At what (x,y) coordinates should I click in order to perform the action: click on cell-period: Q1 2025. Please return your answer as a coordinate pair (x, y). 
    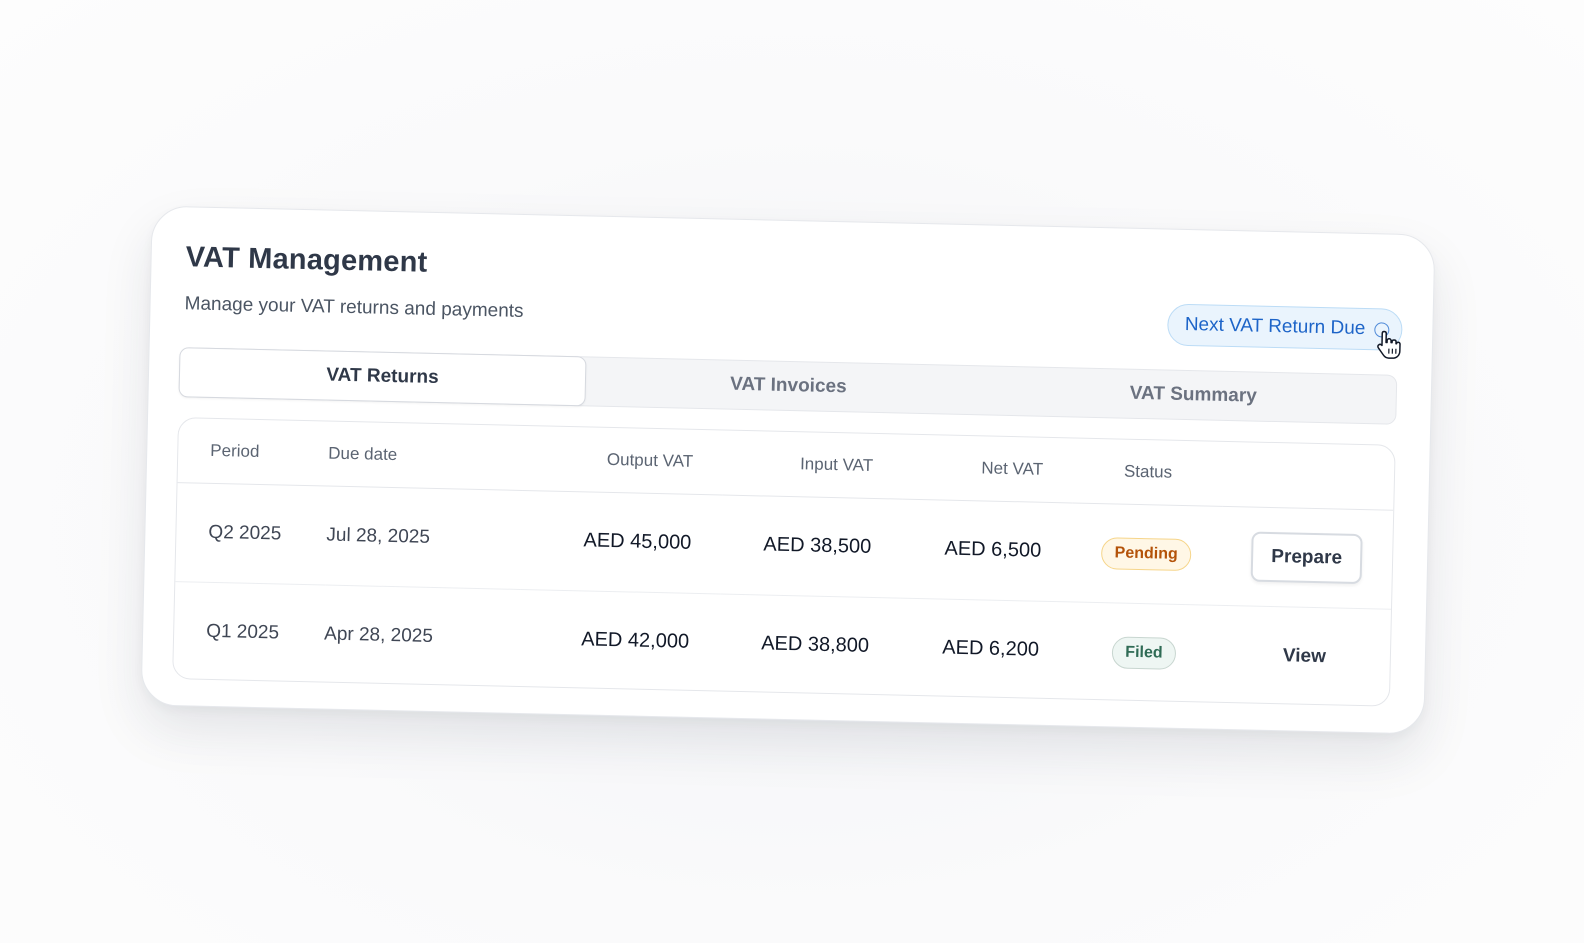
    Looking at the image, I should click on (242, 632).